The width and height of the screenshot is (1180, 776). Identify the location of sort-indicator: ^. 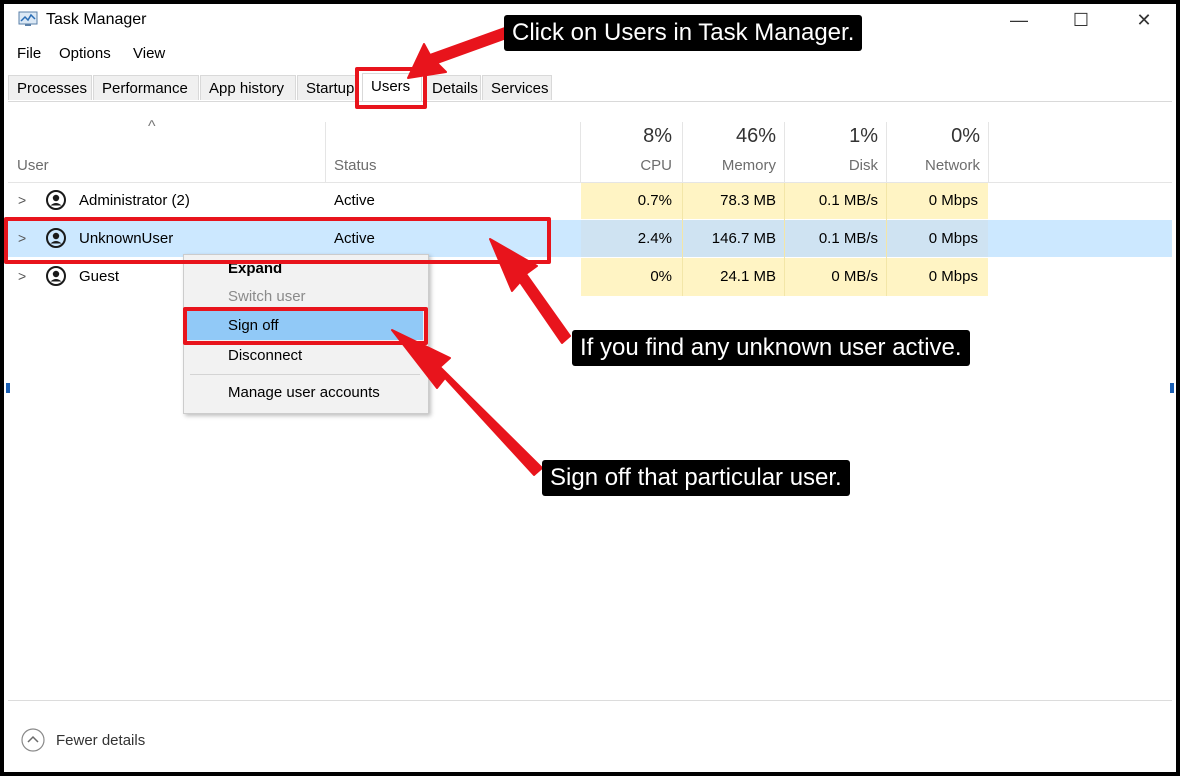
(152, 126).